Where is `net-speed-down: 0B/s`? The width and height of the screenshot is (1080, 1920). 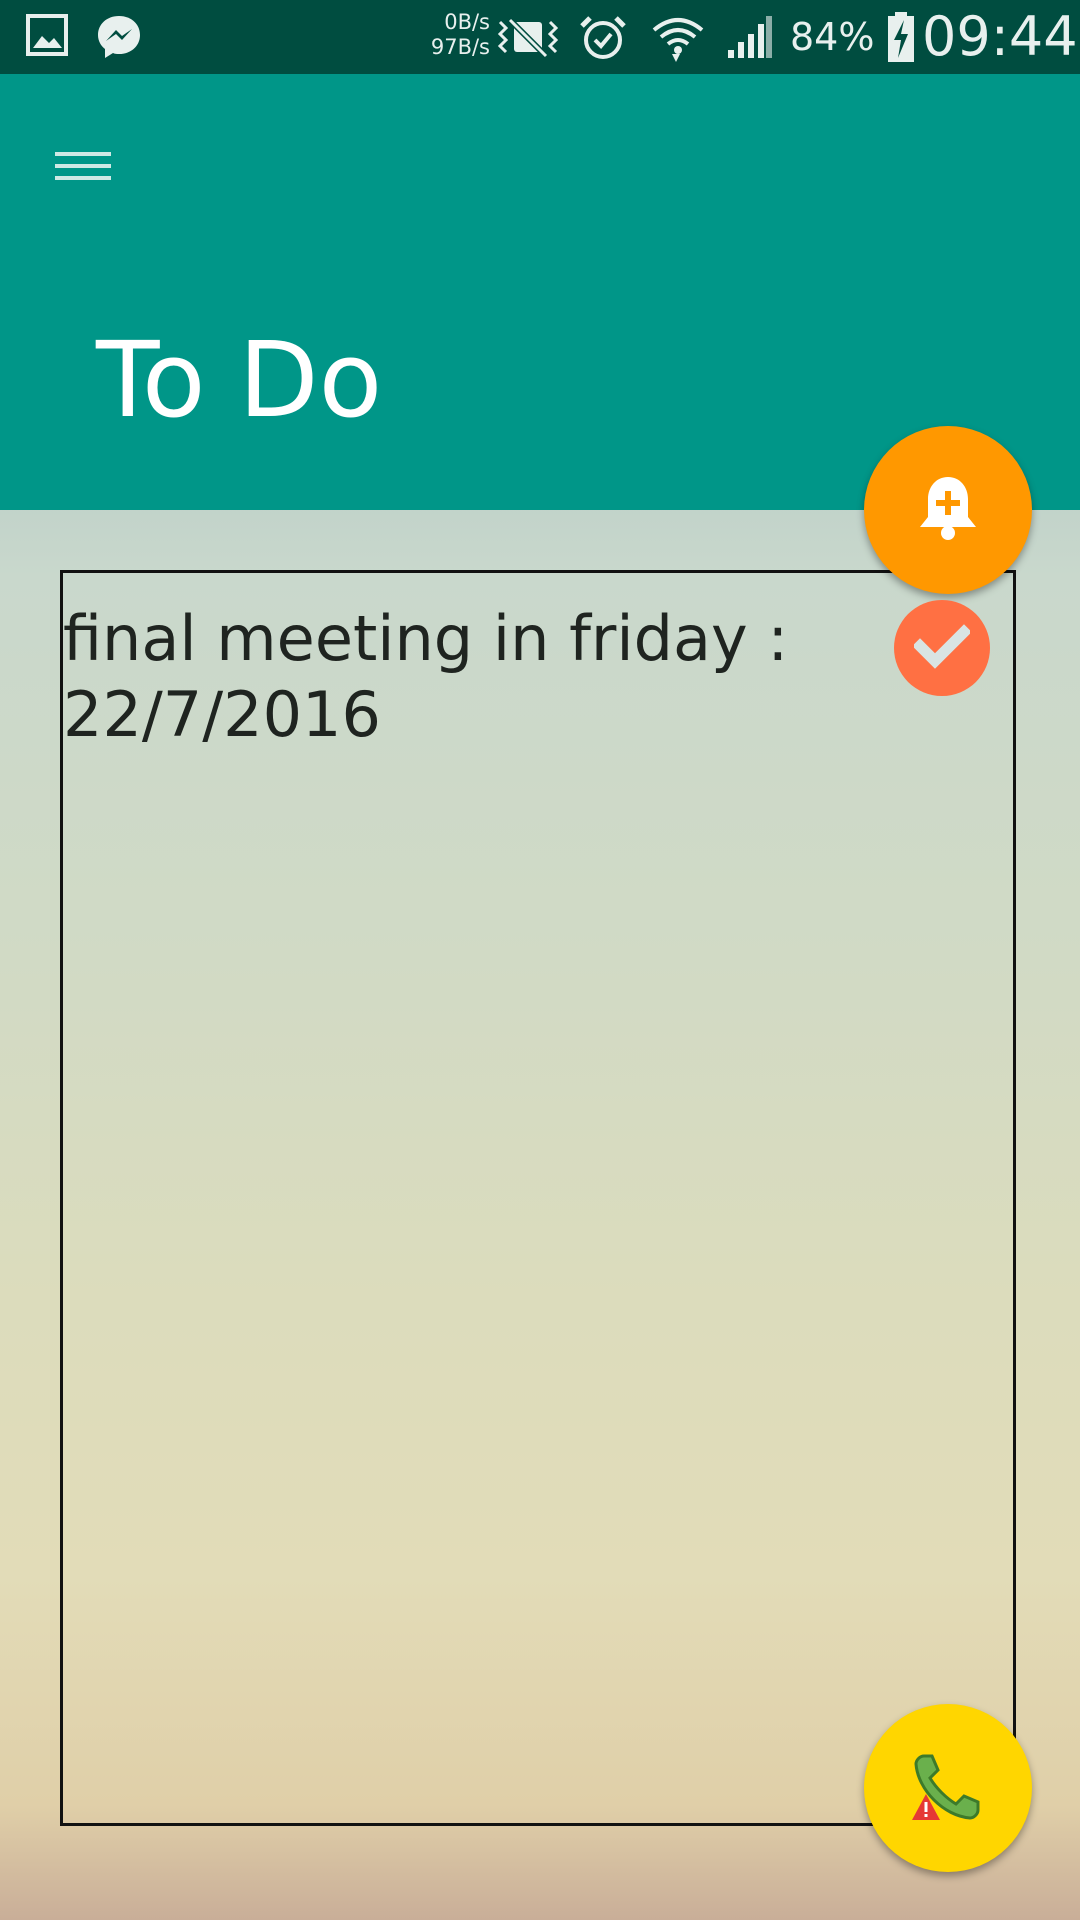 net-speed-down: 0B/s is located at coordinates (467, 22).